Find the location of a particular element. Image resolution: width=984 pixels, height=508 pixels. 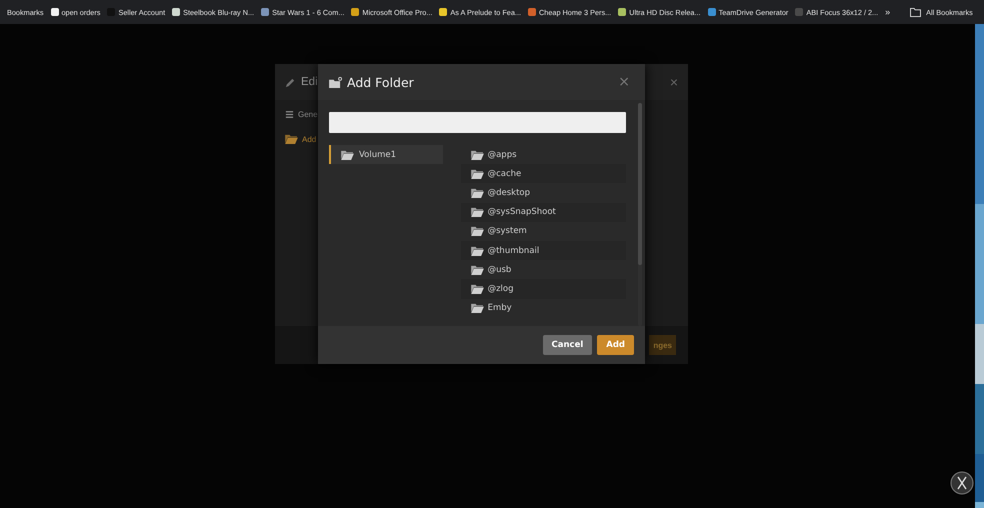

list-icon is located at coordinates (289, 114).